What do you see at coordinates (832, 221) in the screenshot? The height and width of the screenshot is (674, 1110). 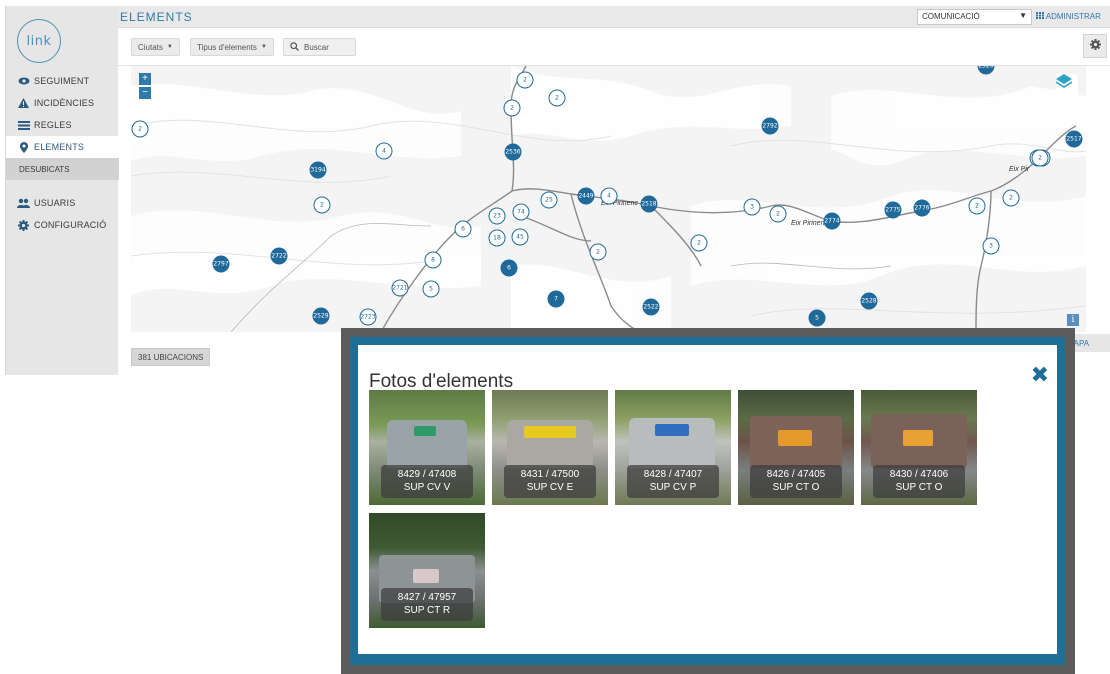 I see `map-cluster-marker: 2774` at bounding box center [832, 221].